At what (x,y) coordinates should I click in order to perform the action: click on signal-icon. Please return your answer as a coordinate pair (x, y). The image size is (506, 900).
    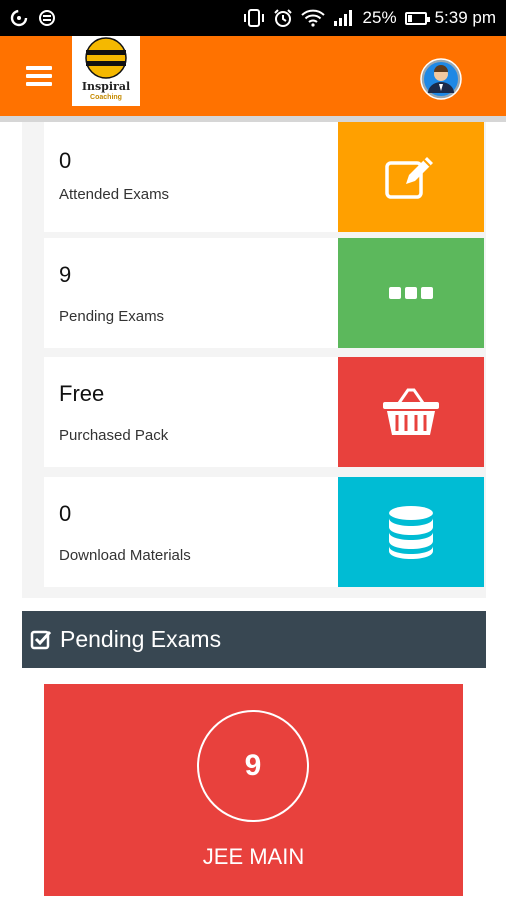
    Looking at the image, I should click on (344, 18).